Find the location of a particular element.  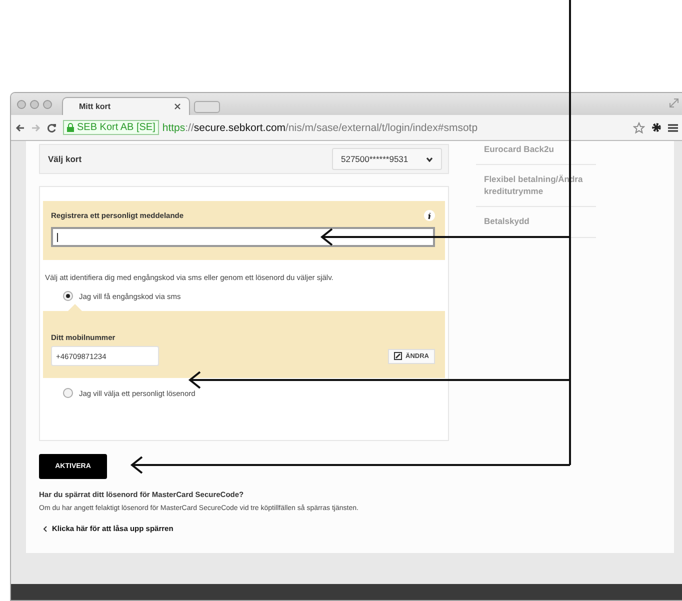

url-text: https://secure.sebkort.com/nis/m/sase/external/t/login/index#smsotp is located at coordinates (320, 128).